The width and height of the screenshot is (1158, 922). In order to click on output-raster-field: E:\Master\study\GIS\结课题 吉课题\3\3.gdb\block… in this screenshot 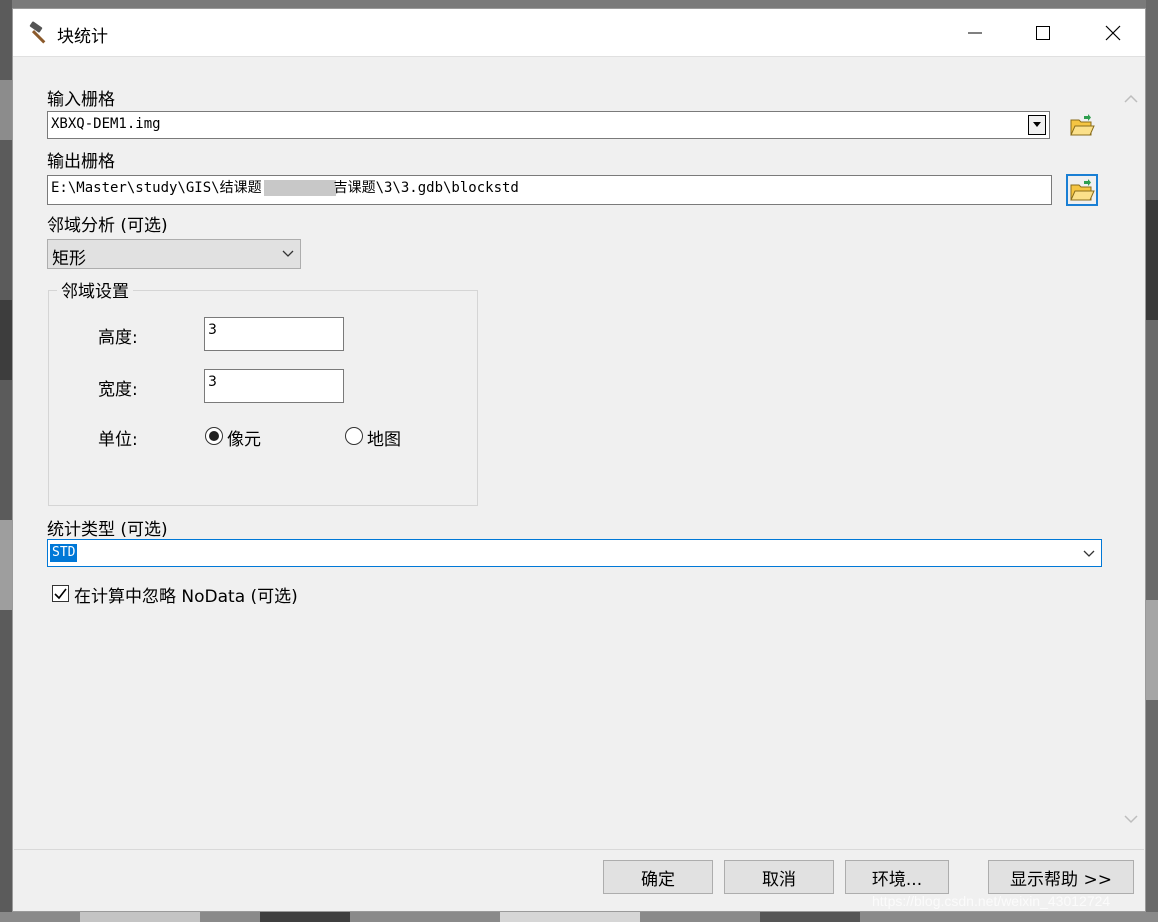, I will do `click(549, 190)`.